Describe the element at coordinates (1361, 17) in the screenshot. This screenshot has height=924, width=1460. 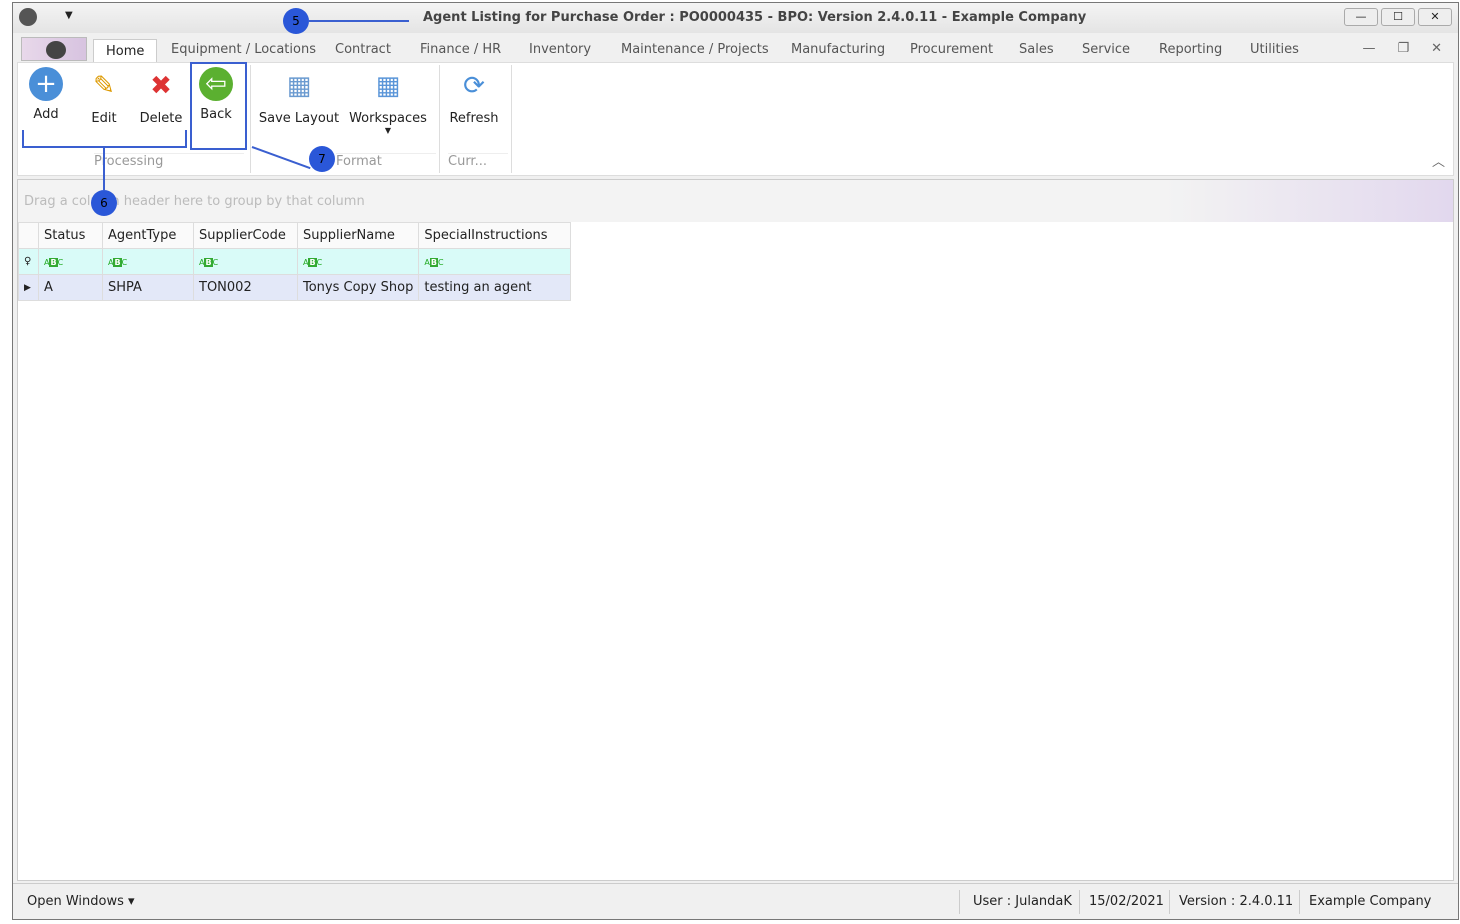
I see `minimize-button: —` at that location.